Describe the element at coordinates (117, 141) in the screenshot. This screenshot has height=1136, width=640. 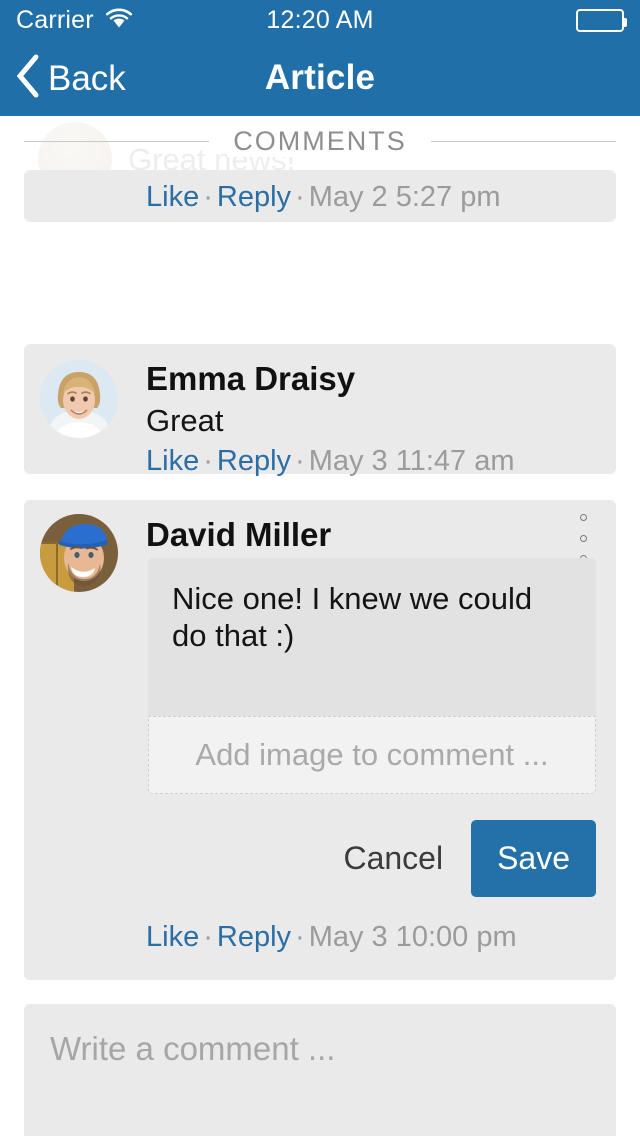
I see `divider-left` at that location.